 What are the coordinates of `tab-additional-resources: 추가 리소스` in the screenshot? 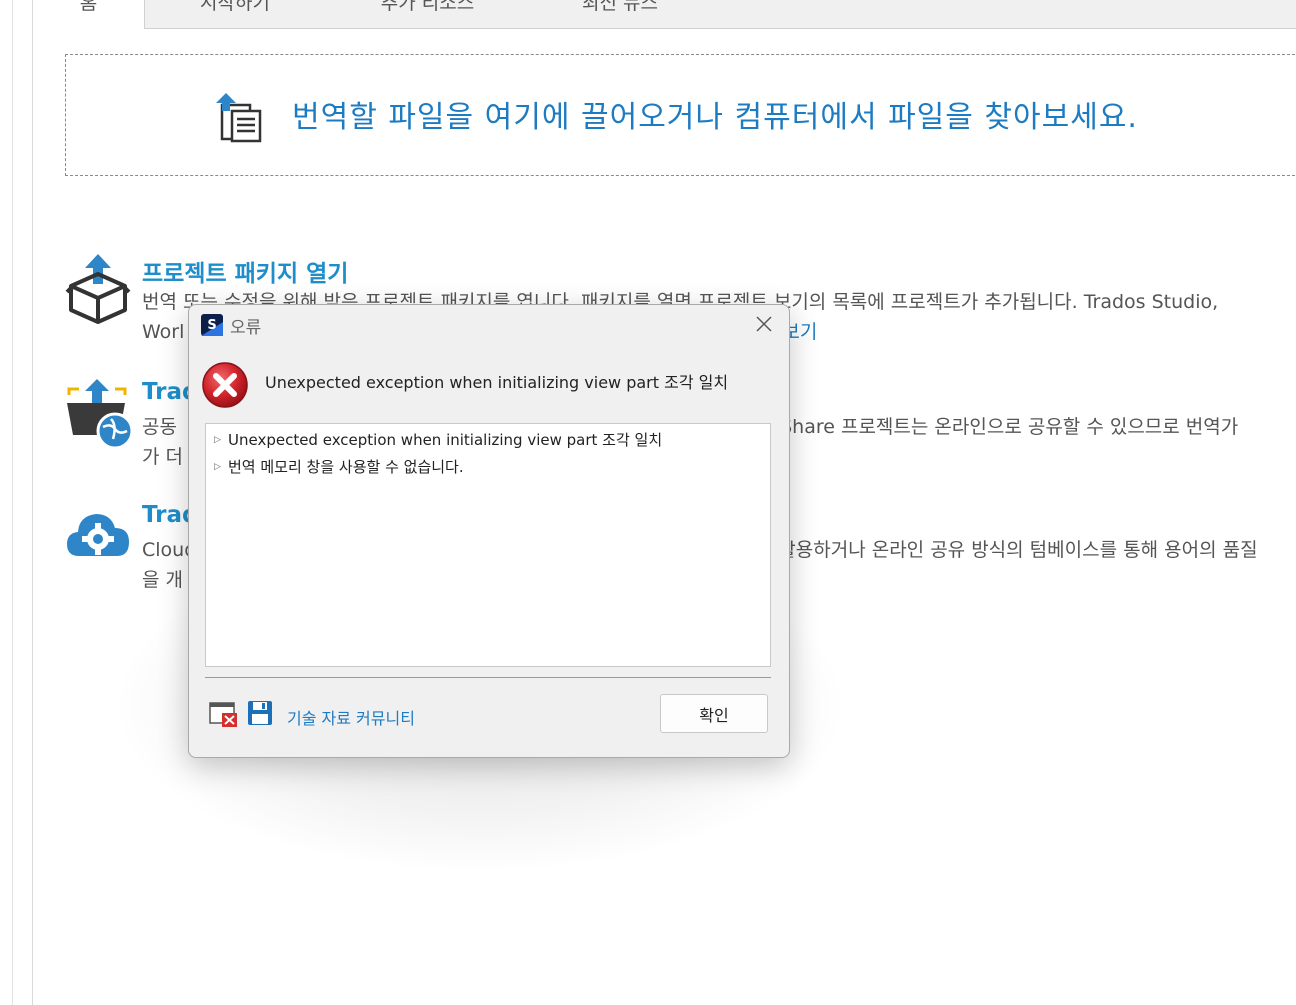 It's located at (427, 14).